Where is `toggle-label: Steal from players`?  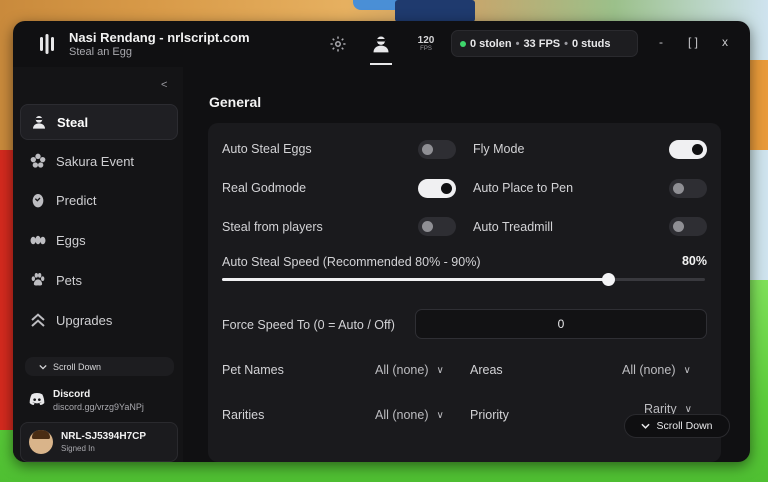
toggle-label: Steal from players is located at coordinates (272, 227).